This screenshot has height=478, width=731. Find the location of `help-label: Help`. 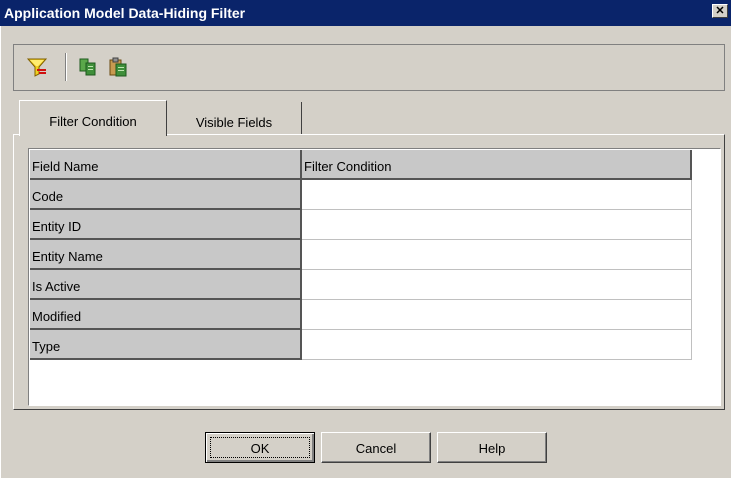

help-label: Help is located at coordinates (492, 448).